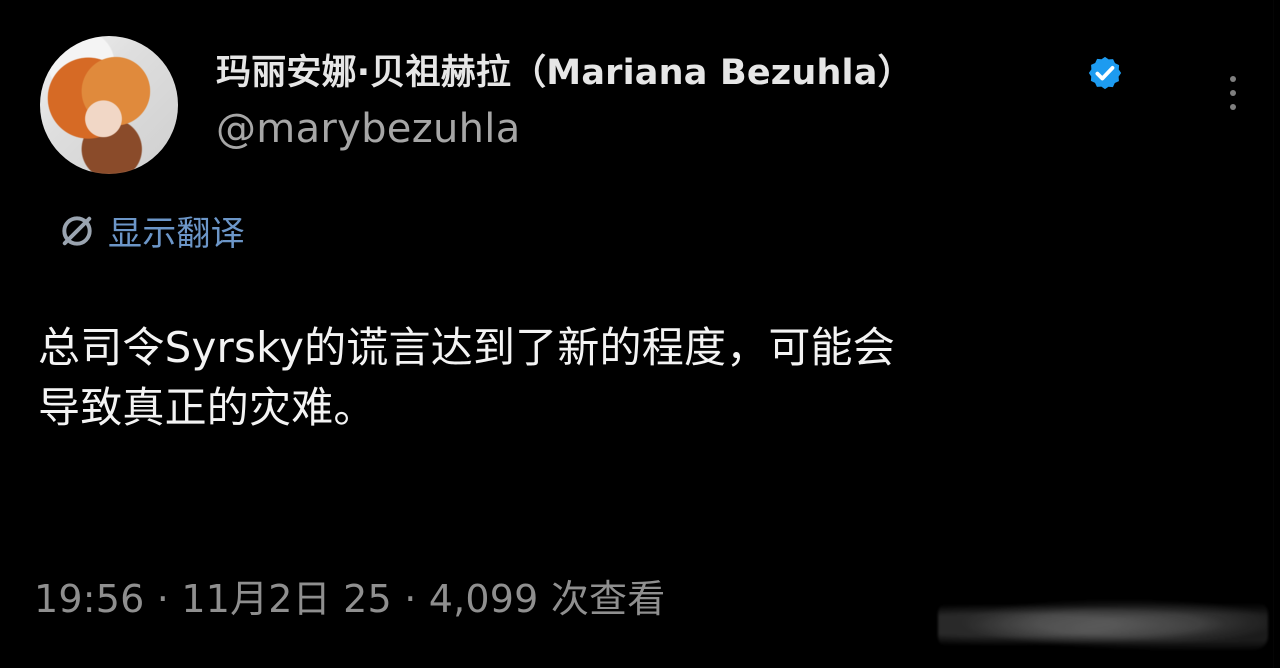  Describe the element at coordinates (368, 129) in the screenshot. I see `handle: @marybezuhla` at that location.